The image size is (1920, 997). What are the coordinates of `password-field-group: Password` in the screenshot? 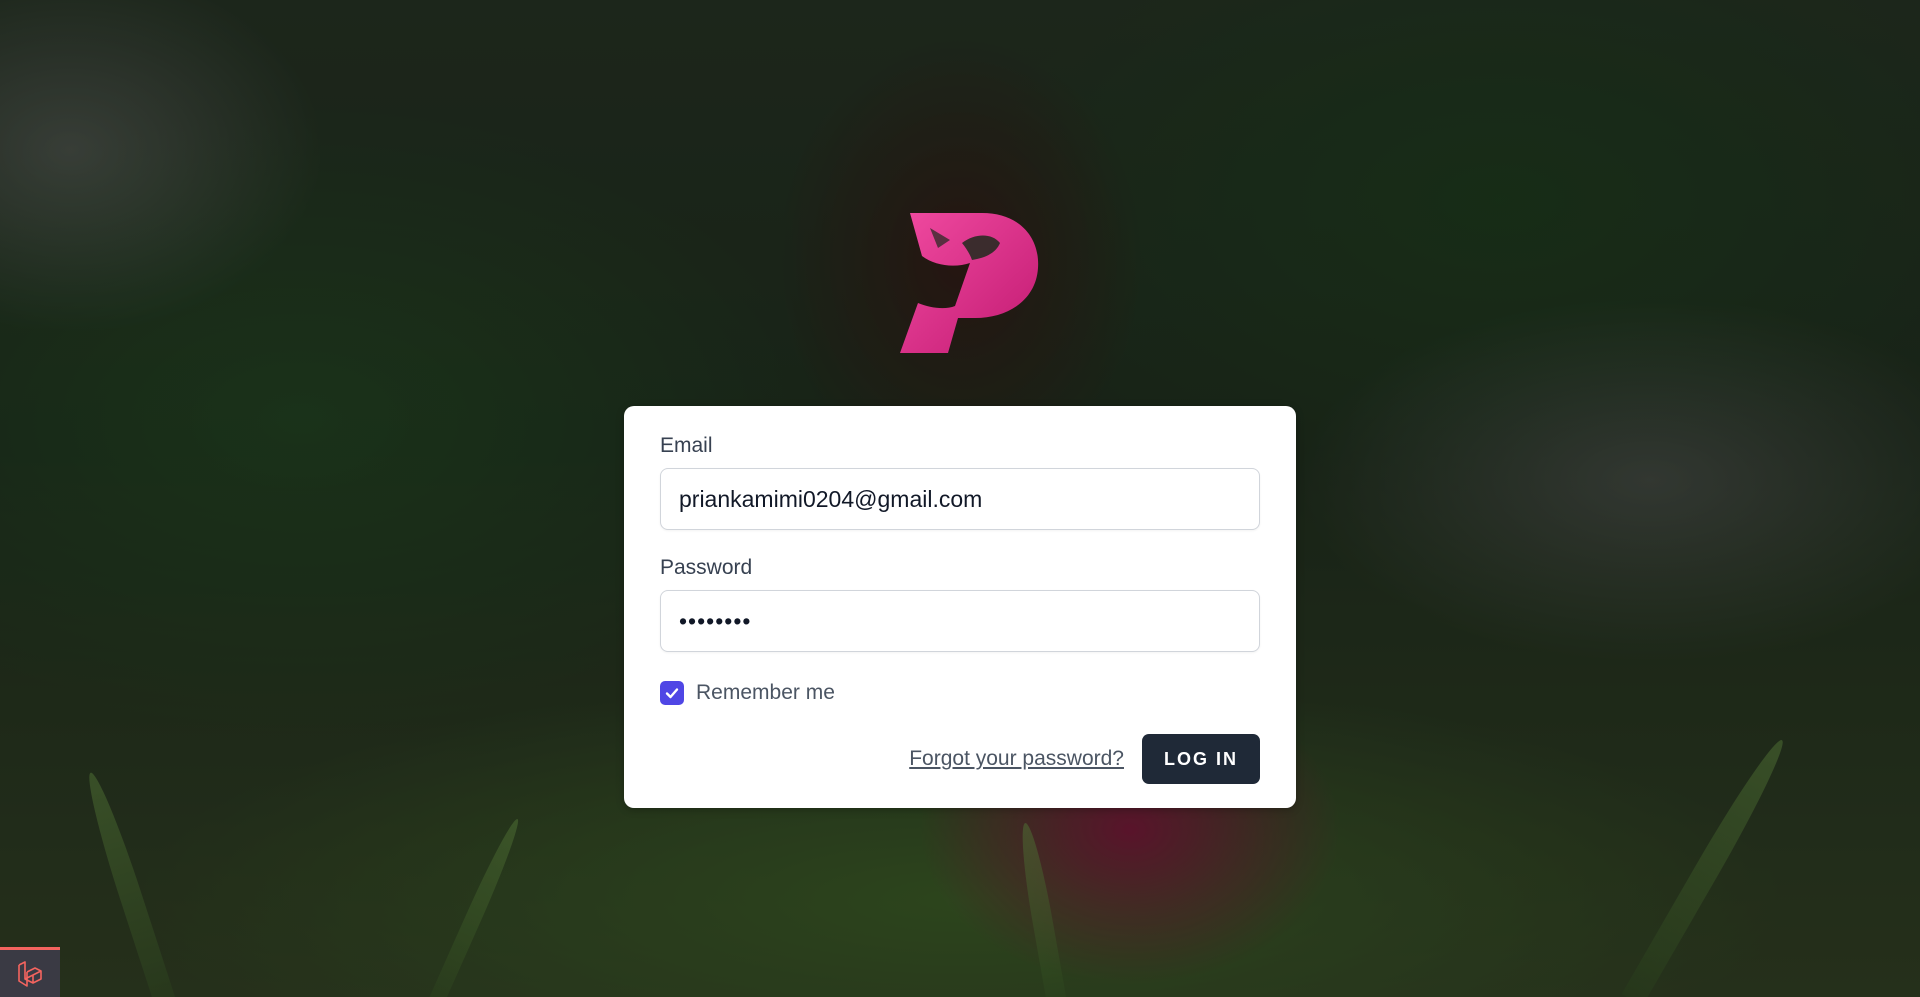 It's located at (960, 604).